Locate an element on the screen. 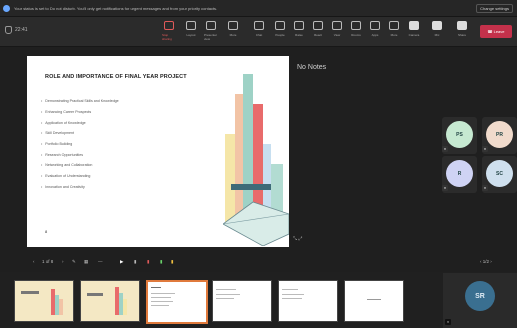  slide-thumbnail-selected: ▬▬▬▬ is located at coordinates (177, 302).